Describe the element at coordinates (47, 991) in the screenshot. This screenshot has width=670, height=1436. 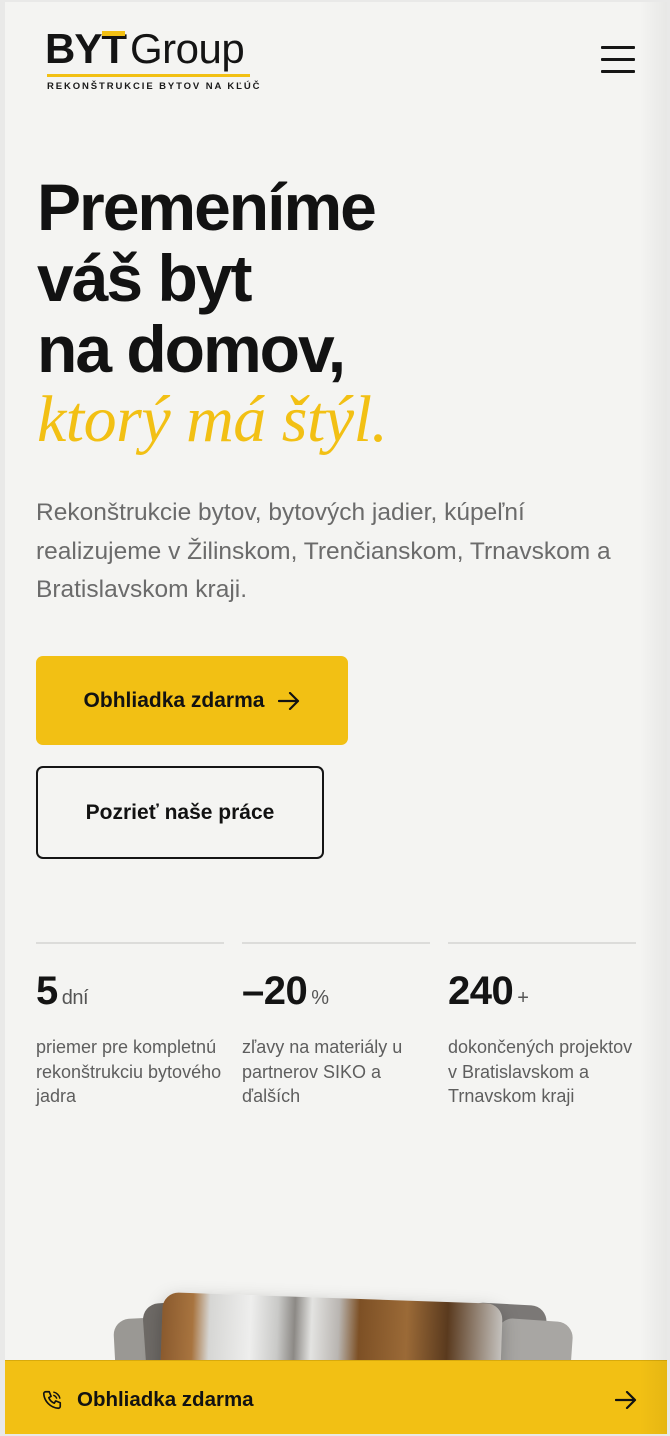
I see `stat-value: 5` at that location.